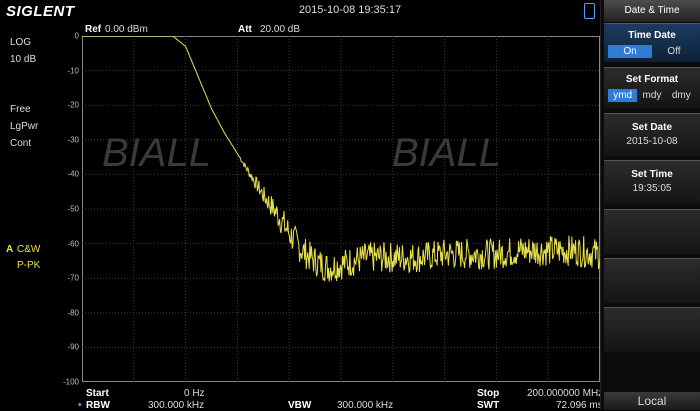  Describe the element at coordinates (652, 188) in the screenshot. I see `set-time-value: 19:35:05` at that location.